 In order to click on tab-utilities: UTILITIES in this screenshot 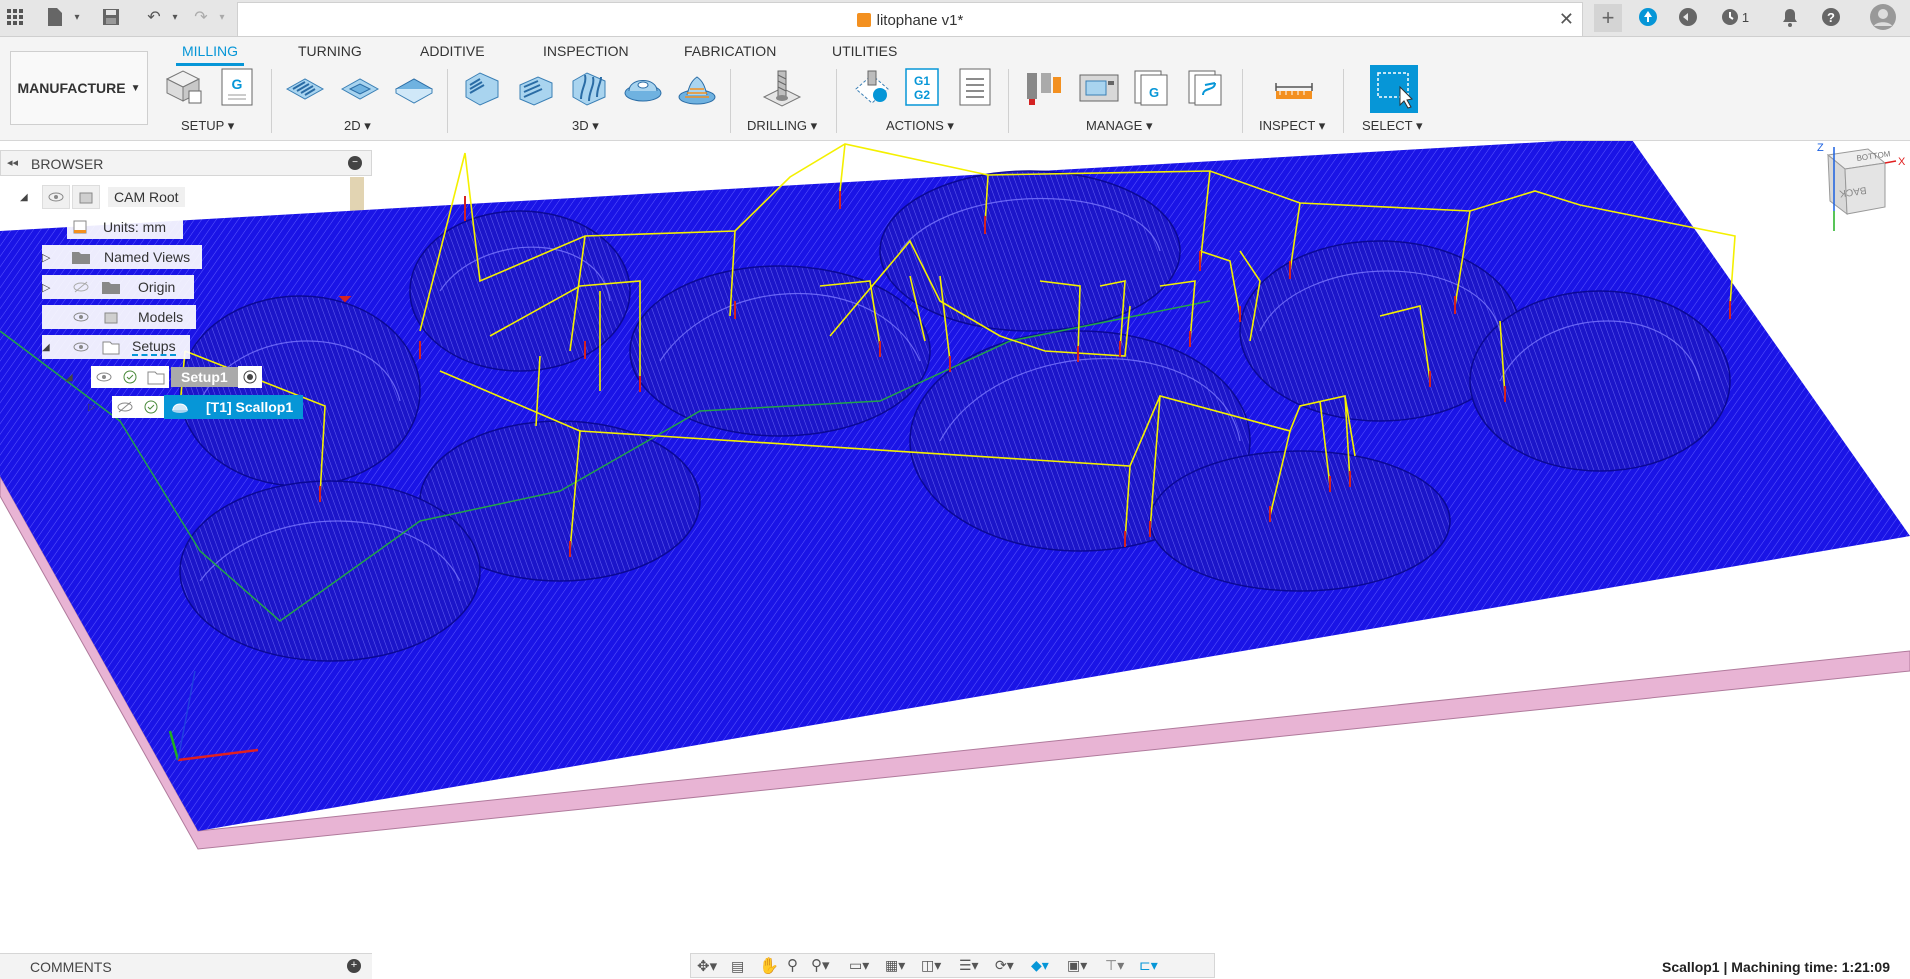, I will do `click(864, 51)`.